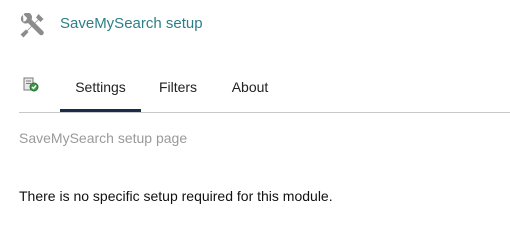 This screenshot has width=510, height=240. What do you see at coordinates (250, 90) in the screenshot?
I see `tab-about: About` at bounding box center [250, 90].